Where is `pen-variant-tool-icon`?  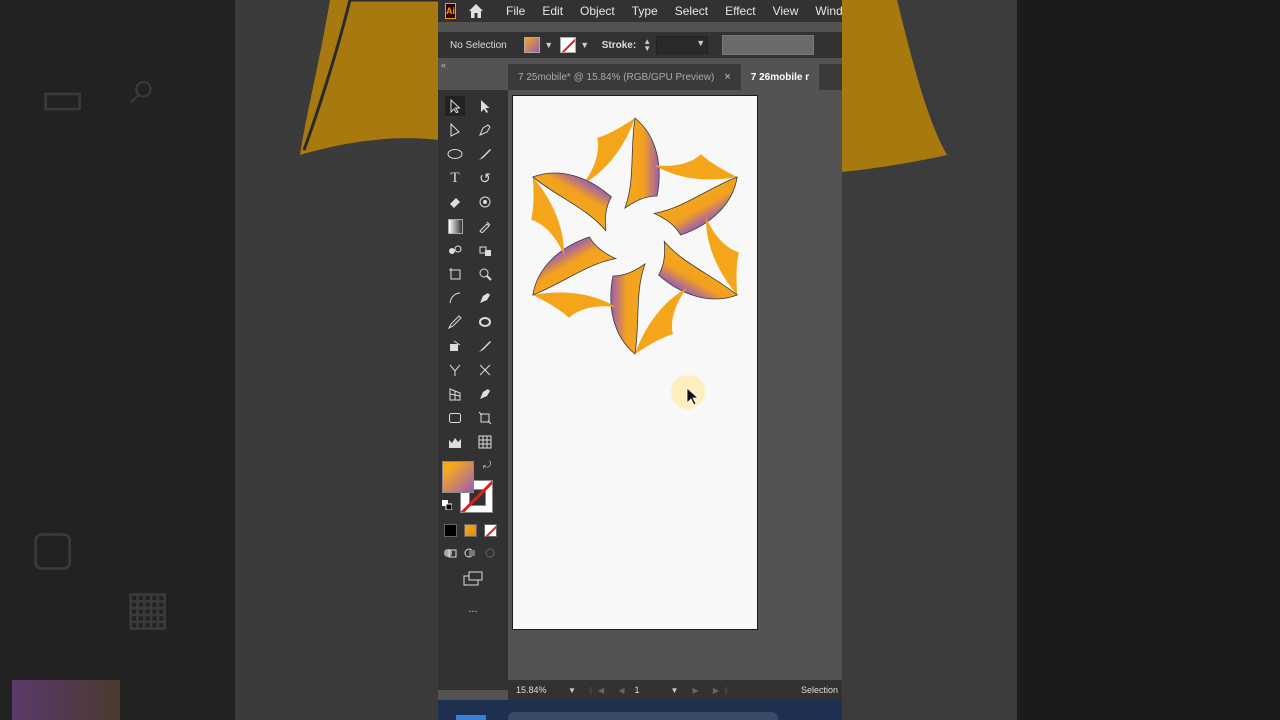
pen-variant-tool-icon is located at coordinates (485, 394).